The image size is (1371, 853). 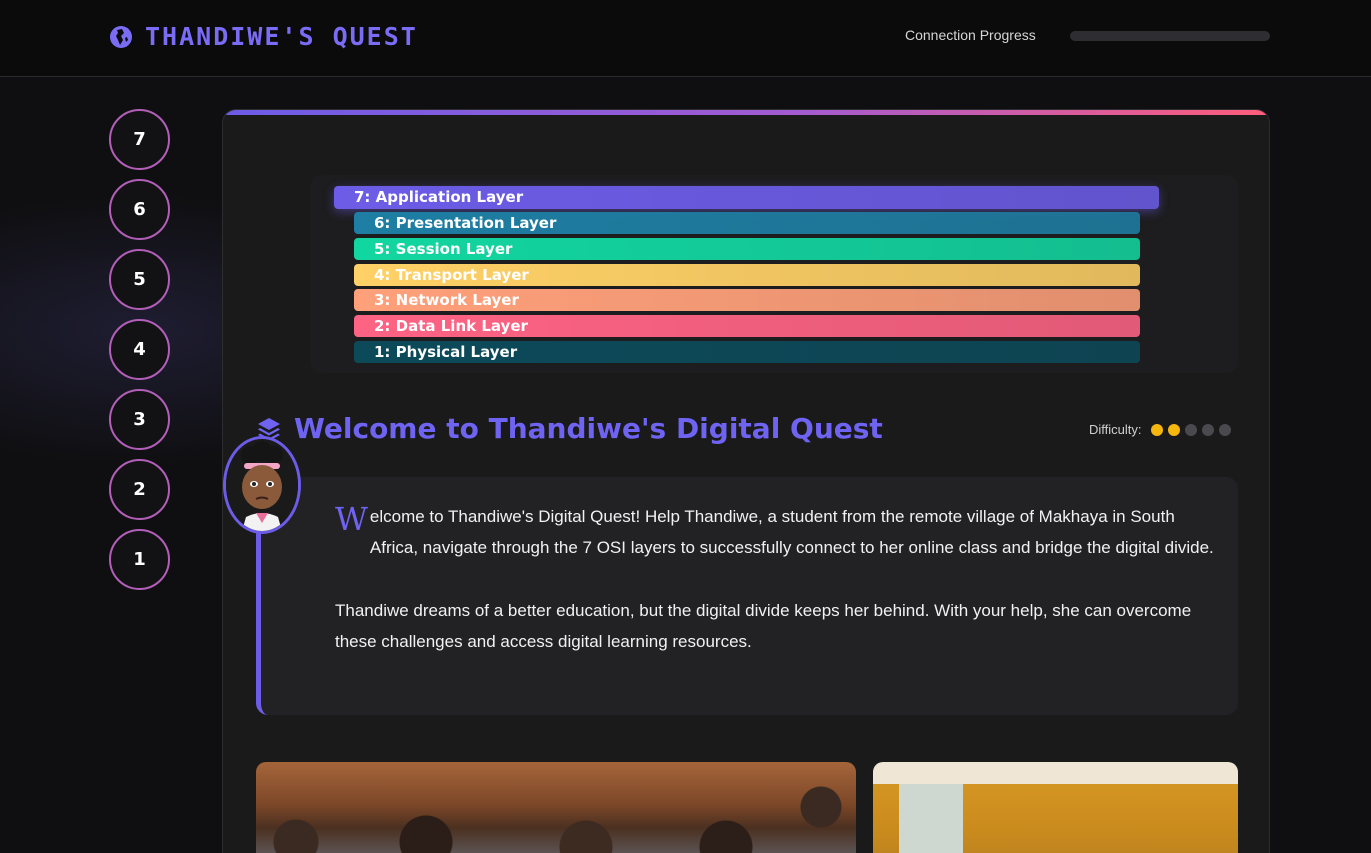 I want to click on osi-layer-1: 1: Physical Layer, so click(x=747, y=352).